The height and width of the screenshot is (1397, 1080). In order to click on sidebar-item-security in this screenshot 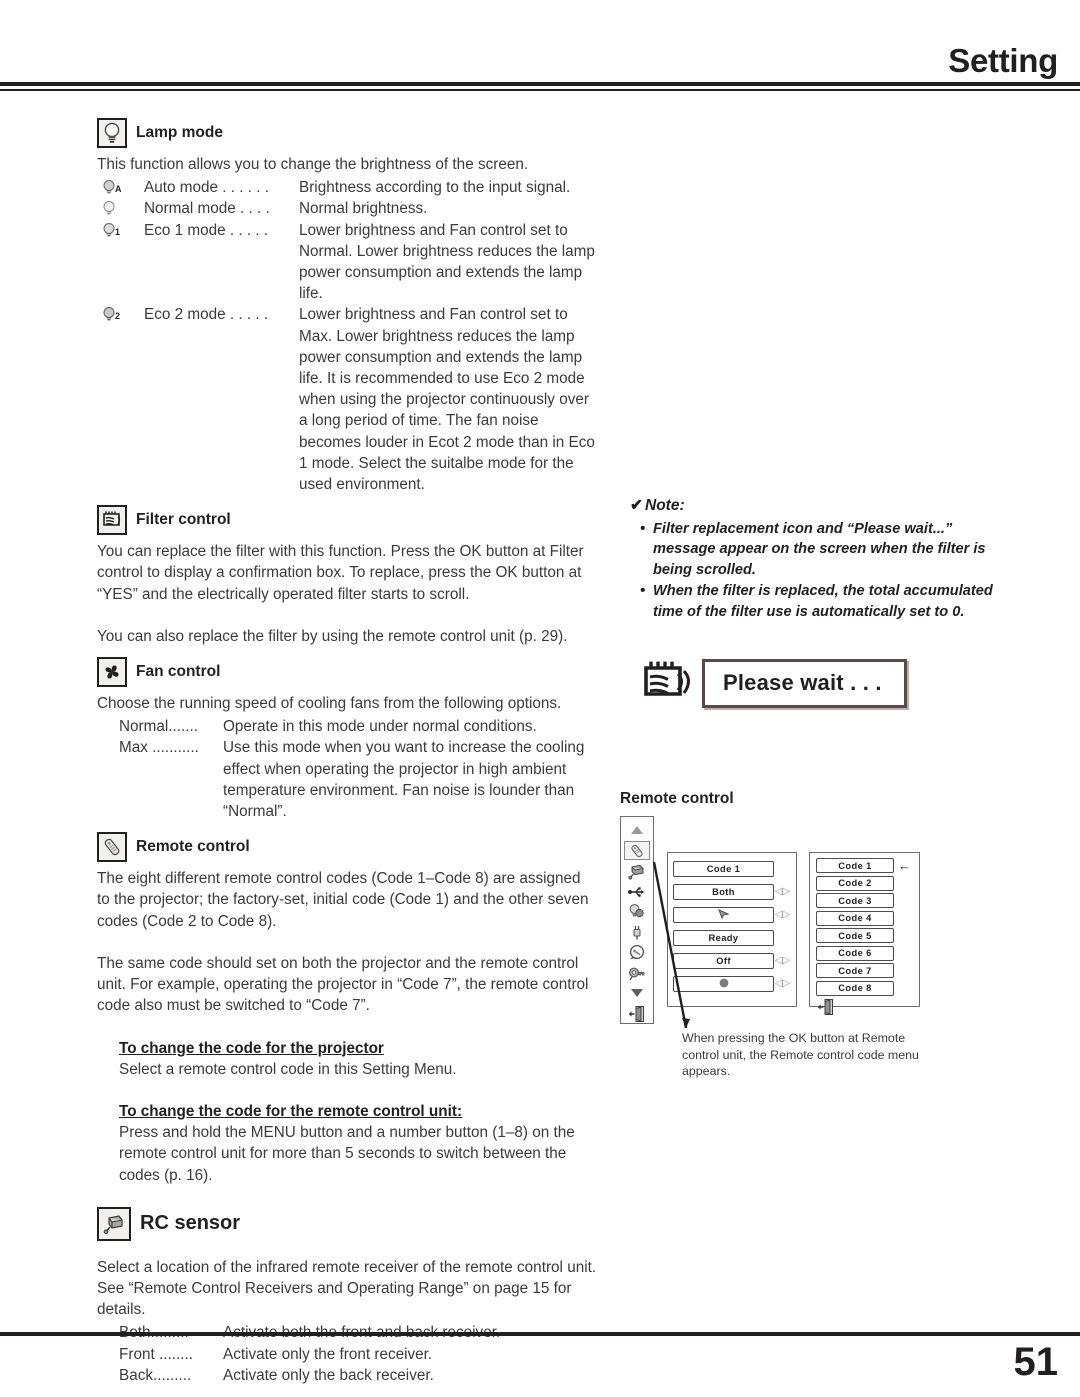, I will do `click(637, 973)`.